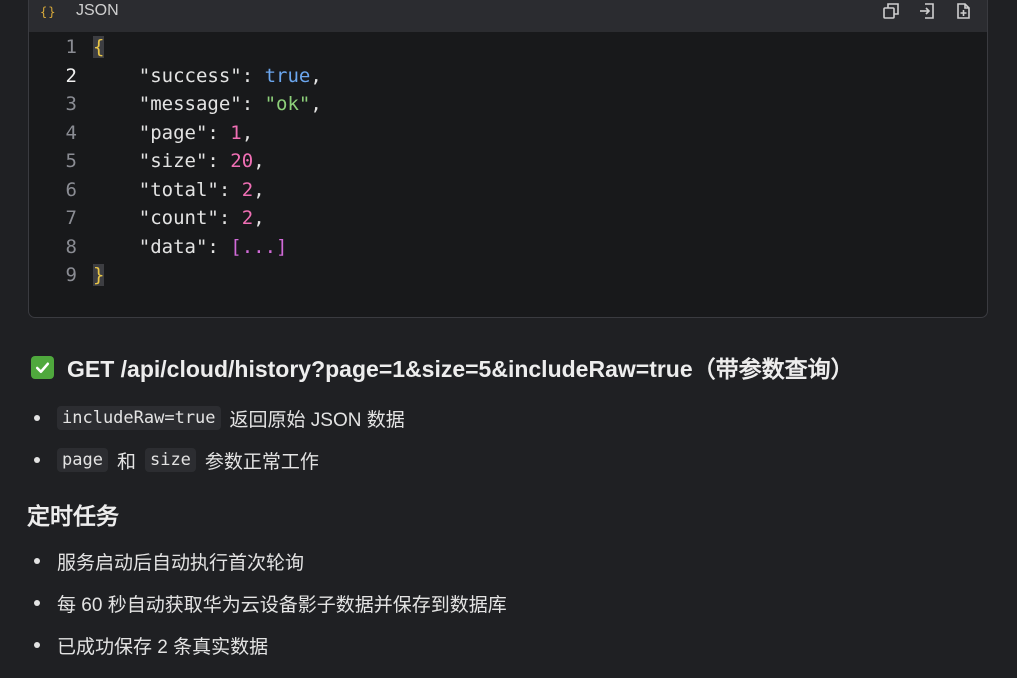 The image size is (1017, 678). Describe the element at coordinates (508, 164) in the screenshot. I see `code-line-5: 5 "size": 20,` at that location.